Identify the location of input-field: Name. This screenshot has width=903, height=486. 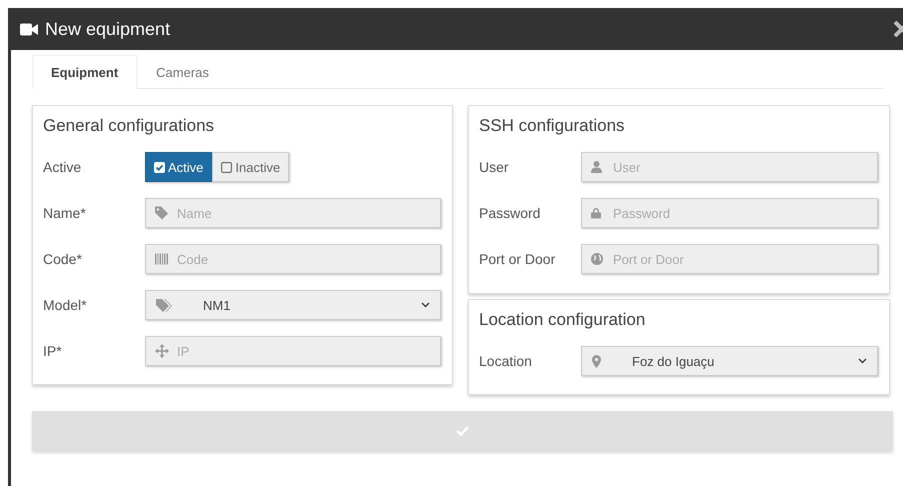
(293, 213).